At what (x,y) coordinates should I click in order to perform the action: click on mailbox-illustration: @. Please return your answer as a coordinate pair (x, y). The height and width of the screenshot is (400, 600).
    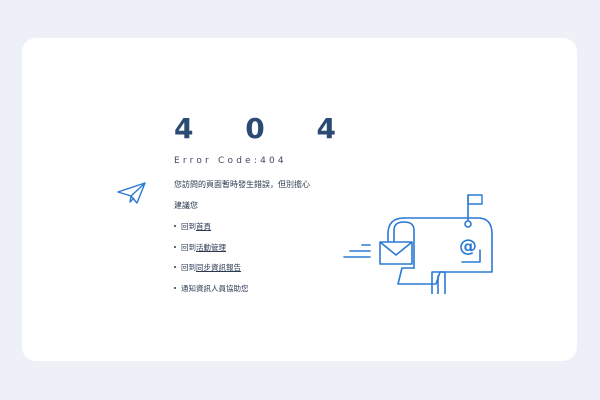
    Looking at the image, I should click on (418, 244).